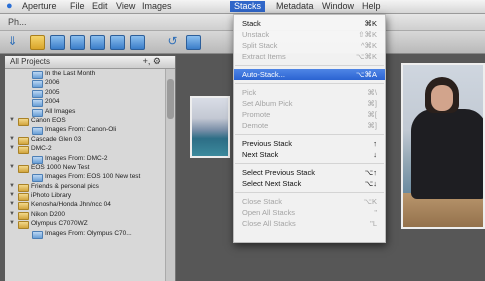 The image size is (485, 281). I want to click on project-tree-item: ▼ Nikon D200, so click(85, 215).